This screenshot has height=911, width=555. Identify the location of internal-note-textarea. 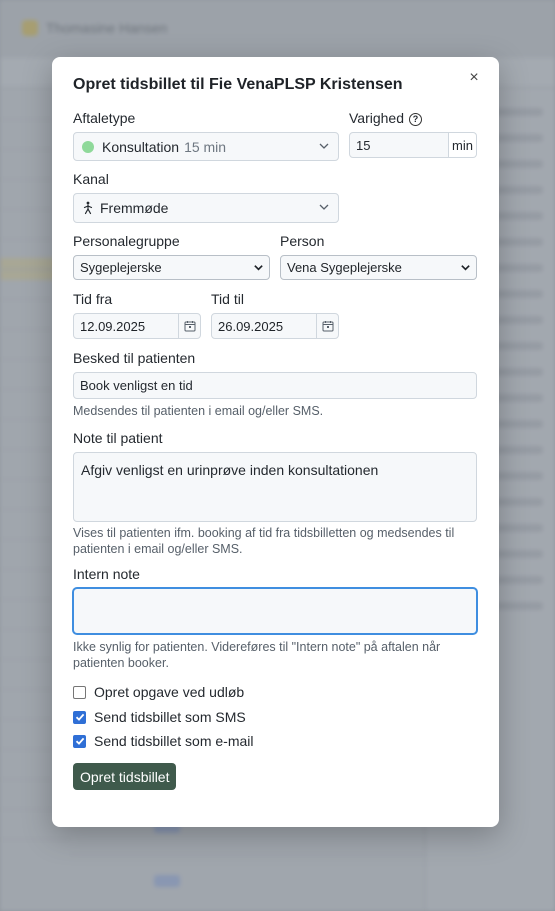
(275, 611).